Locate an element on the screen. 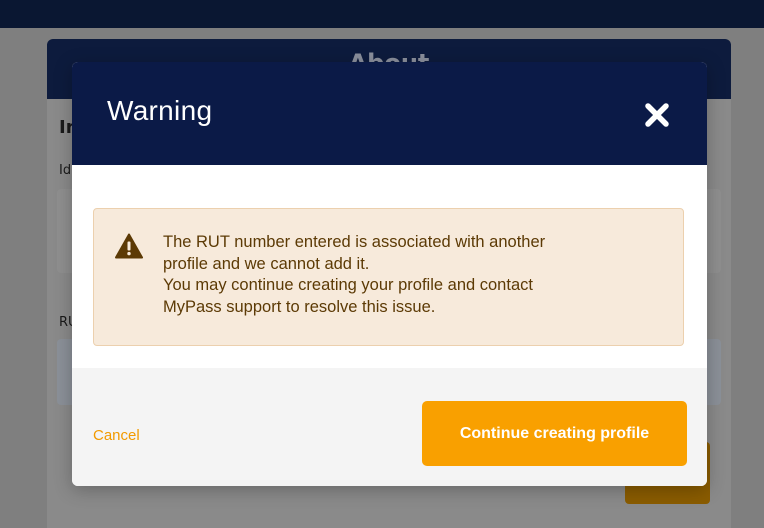  alert-message-line: profile and we cannot add it. is located at coordinates (266, 263).